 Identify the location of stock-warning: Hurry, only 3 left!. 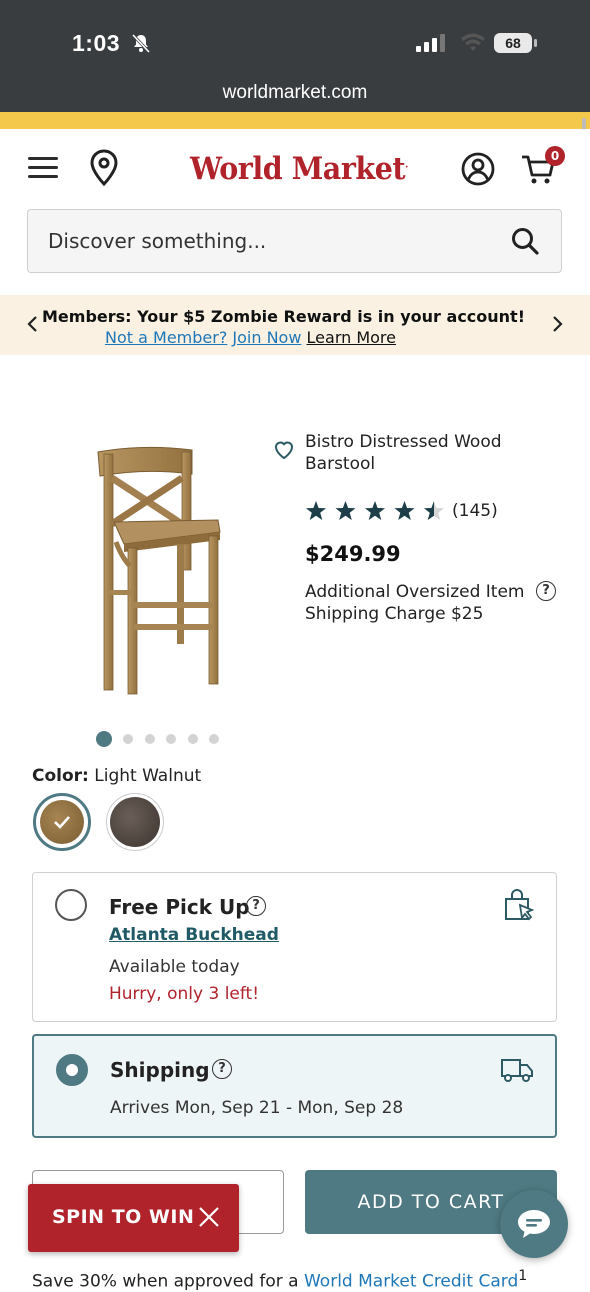
(184, 994).